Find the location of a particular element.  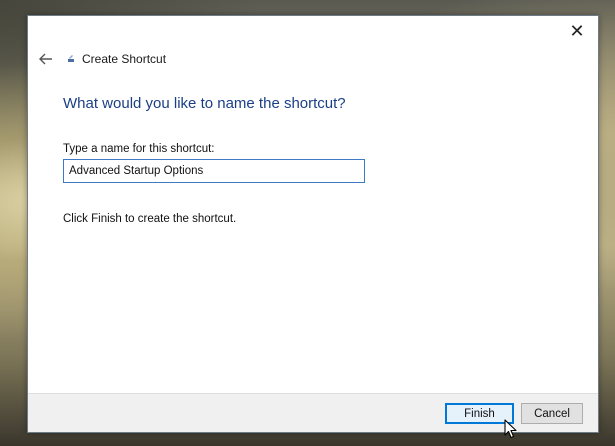

back-arrow-icon is located at coordinates (45, 59).